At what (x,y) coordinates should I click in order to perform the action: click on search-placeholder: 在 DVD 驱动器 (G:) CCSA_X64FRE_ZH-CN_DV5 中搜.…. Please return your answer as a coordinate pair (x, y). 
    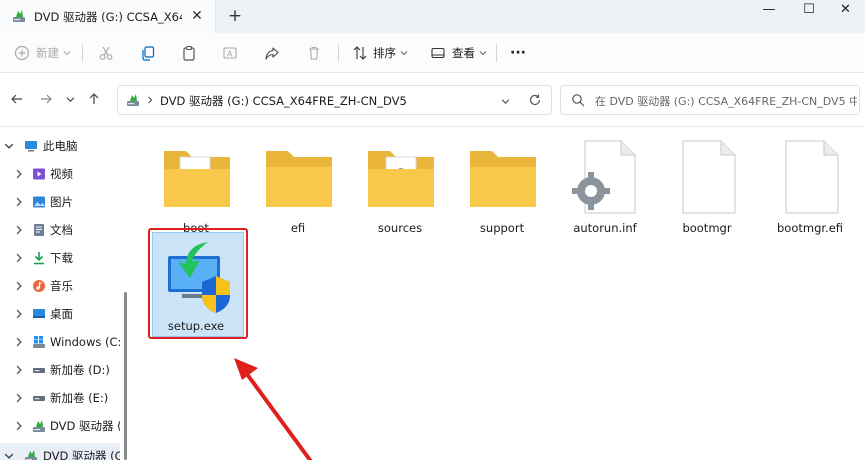
    Looking at the image, I should click on (726, 101).